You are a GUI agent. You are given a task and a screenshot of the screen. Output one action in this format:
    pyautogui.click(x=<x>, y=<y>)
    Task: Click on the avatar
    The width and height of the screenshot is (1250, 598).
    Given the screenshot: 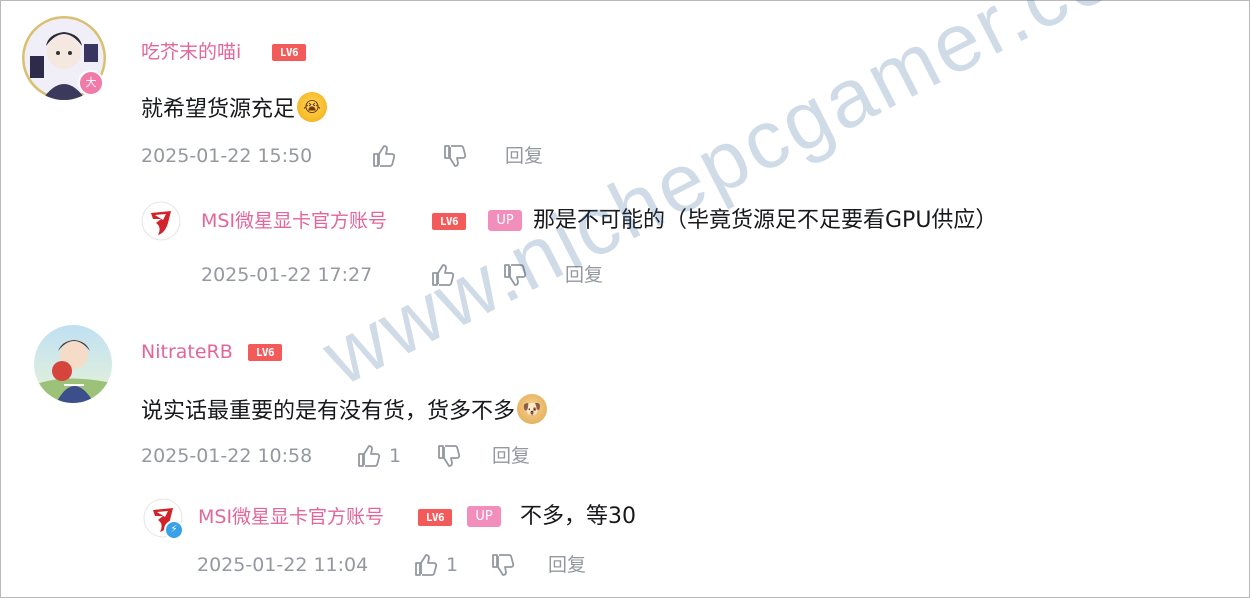 What is the action you would take?
    pyautogui.click(x=73, y=364)
    